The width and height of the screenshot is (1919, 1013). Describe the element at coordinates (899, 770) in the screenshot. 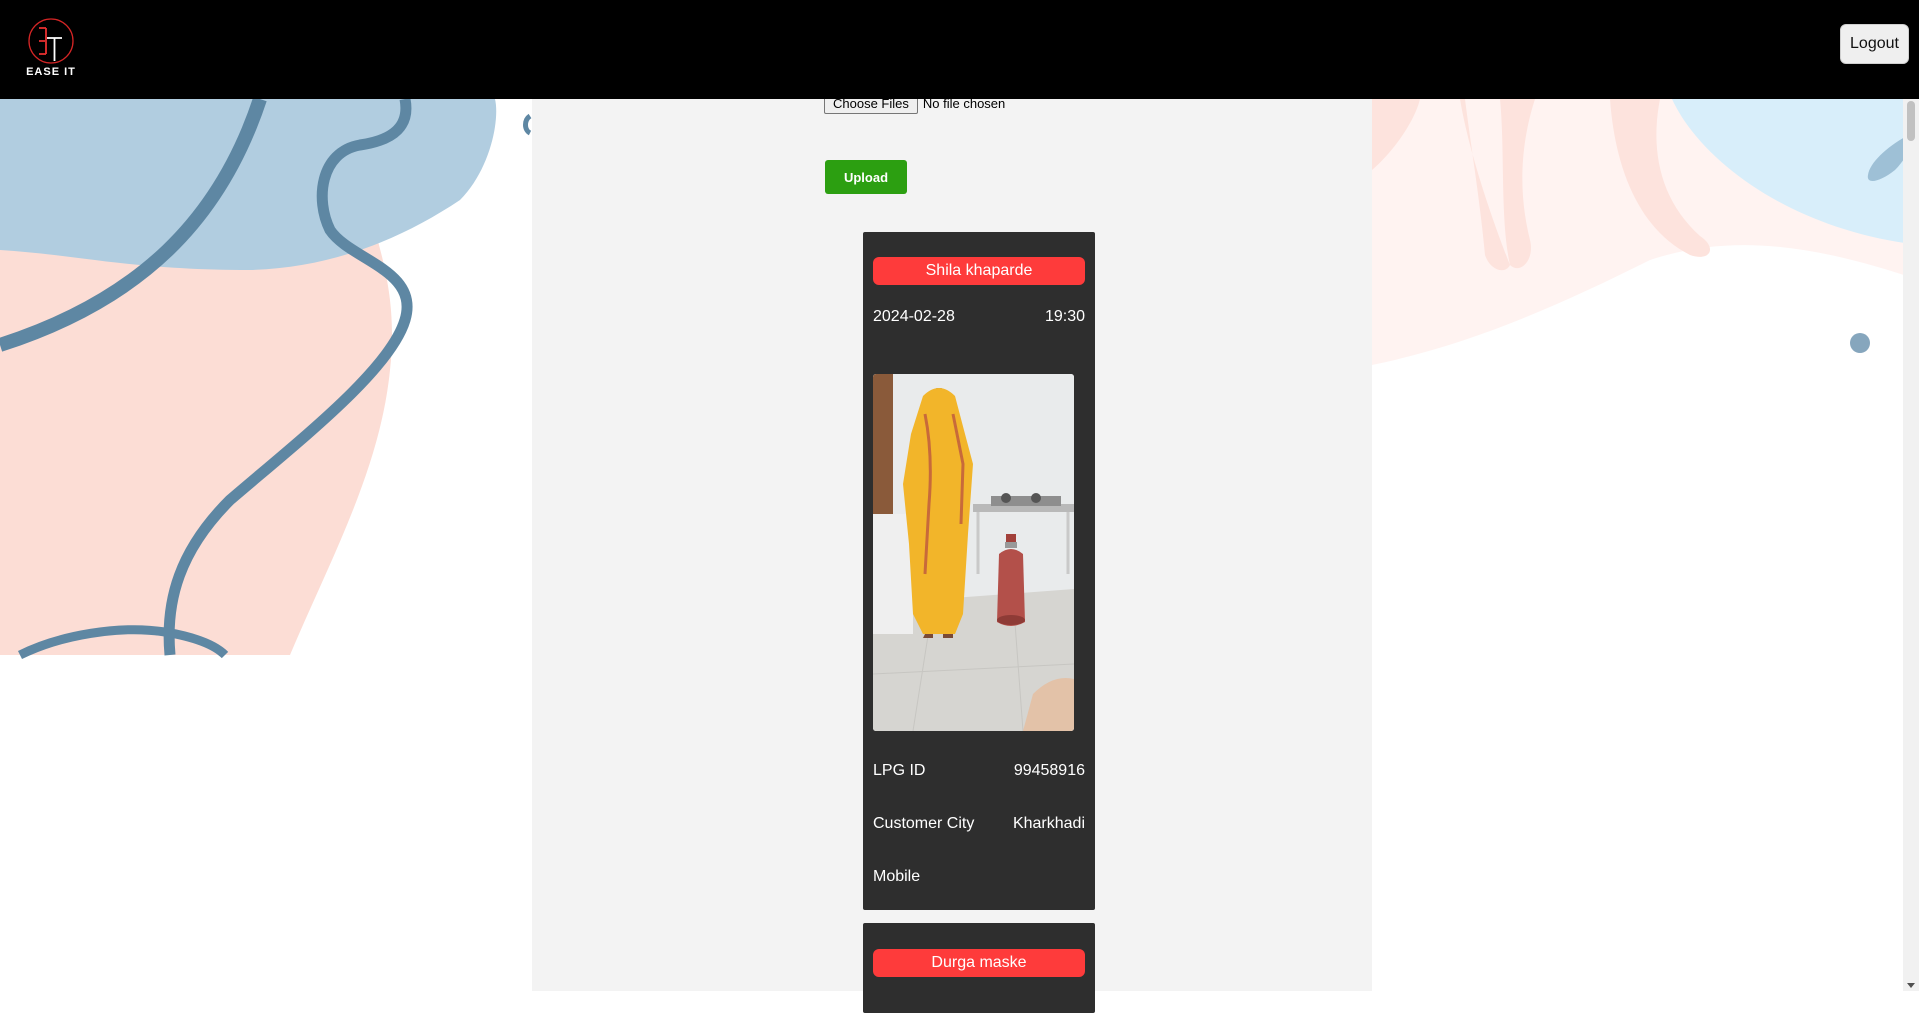

I see `lpg-id-label: LPG ID` at that location.